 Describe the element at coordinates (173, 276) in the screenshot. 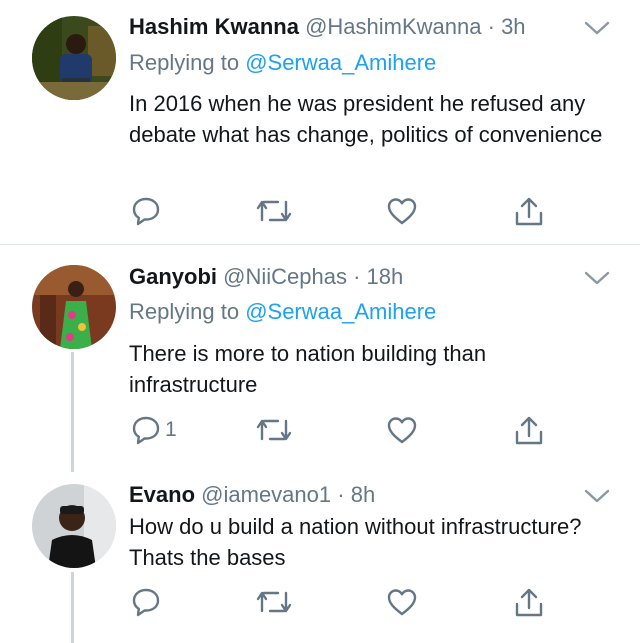

I see `display-name: Ganyobi` at that location.